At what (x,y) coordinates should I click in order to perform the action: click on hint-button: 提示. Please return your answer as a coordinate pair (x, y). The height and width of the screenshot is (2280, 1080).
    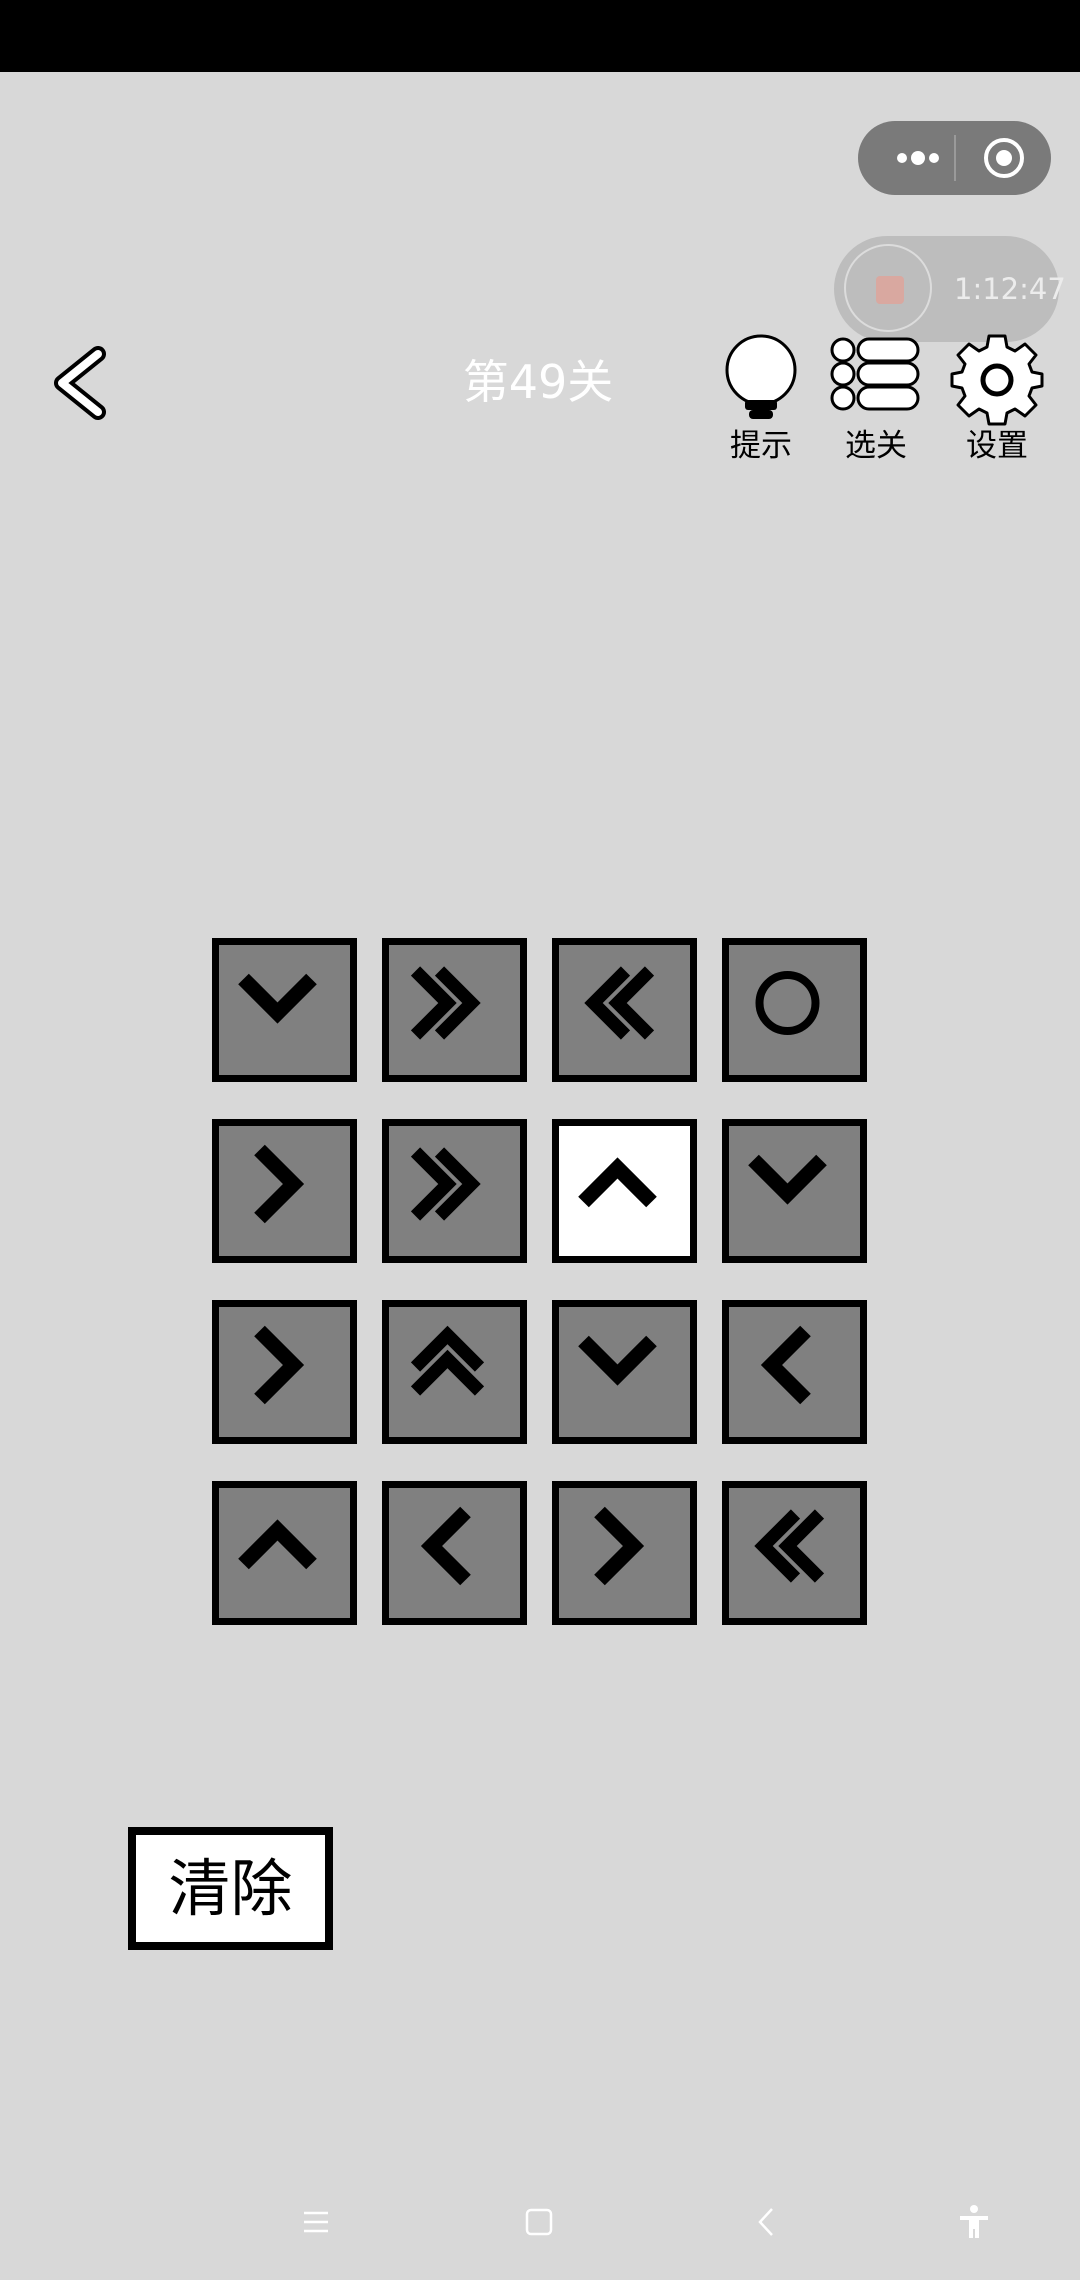
    Looking at the image, I should click on (761, 404).